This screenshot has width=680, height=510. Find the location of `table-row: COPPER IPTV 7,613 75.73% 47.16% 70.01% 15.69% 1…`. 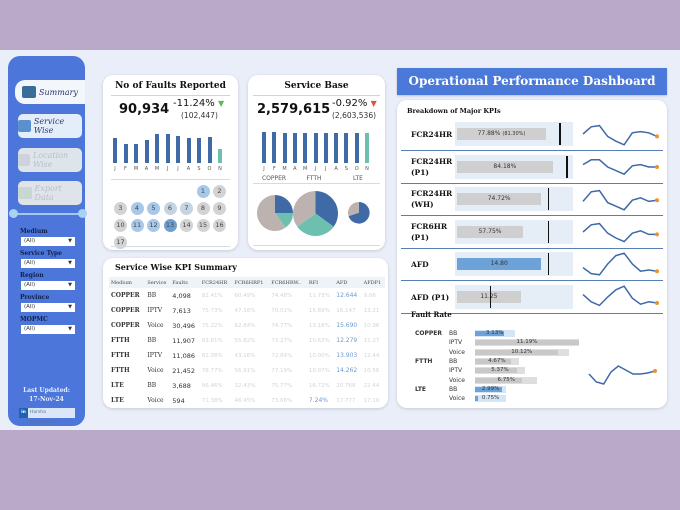

table-row: COPPER IPTV 7,613 75.73% 47.16% 70.01% 15.69% 1… is located at coordinates (247, 310).